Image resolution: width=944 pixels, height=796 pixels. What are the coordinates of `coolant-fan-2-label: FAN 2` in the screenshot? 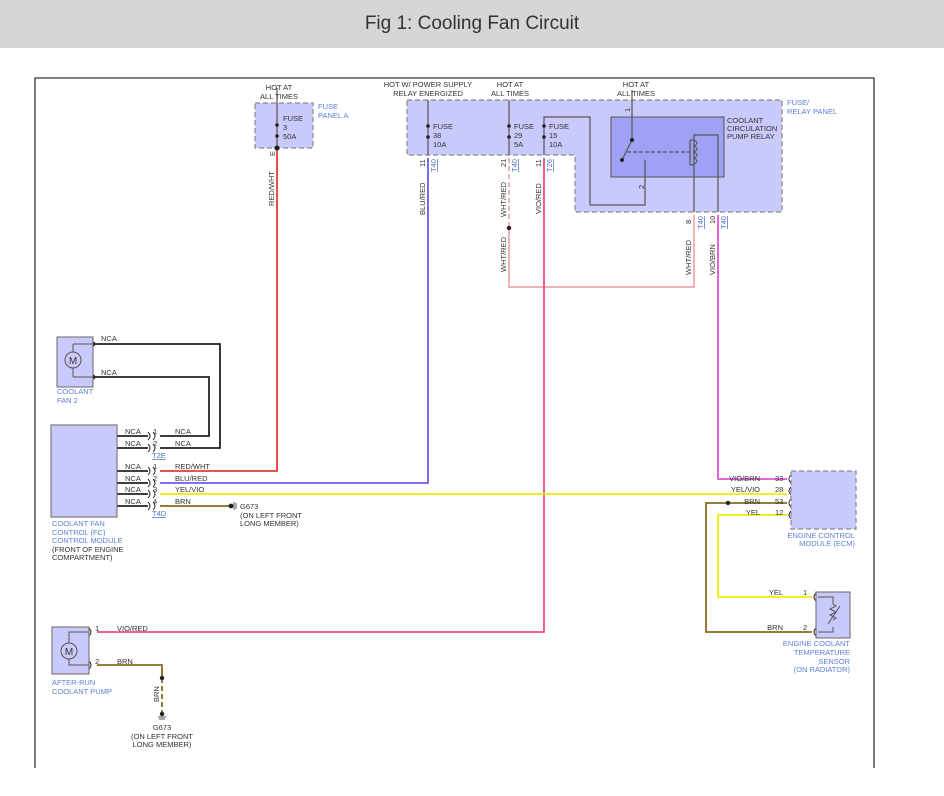 It's located at (67, 400).